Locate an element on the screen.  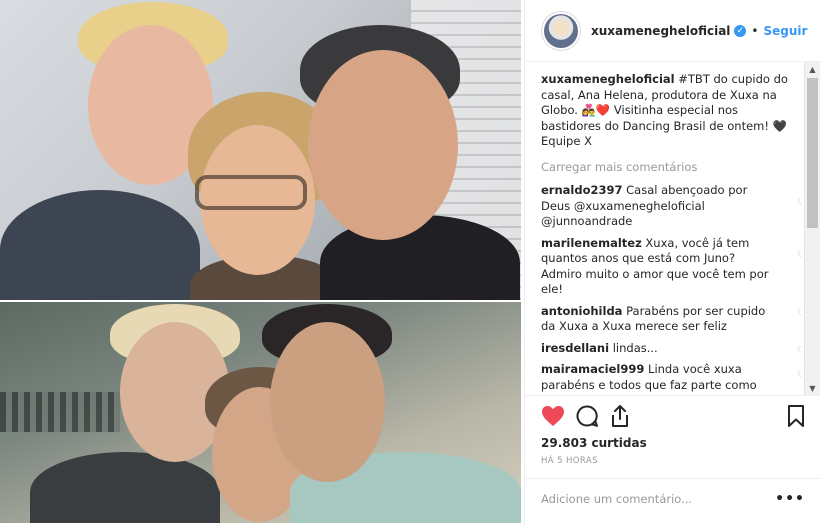
comments-scrollbar: ▲ ▼ is located at coordinates (812, 228).